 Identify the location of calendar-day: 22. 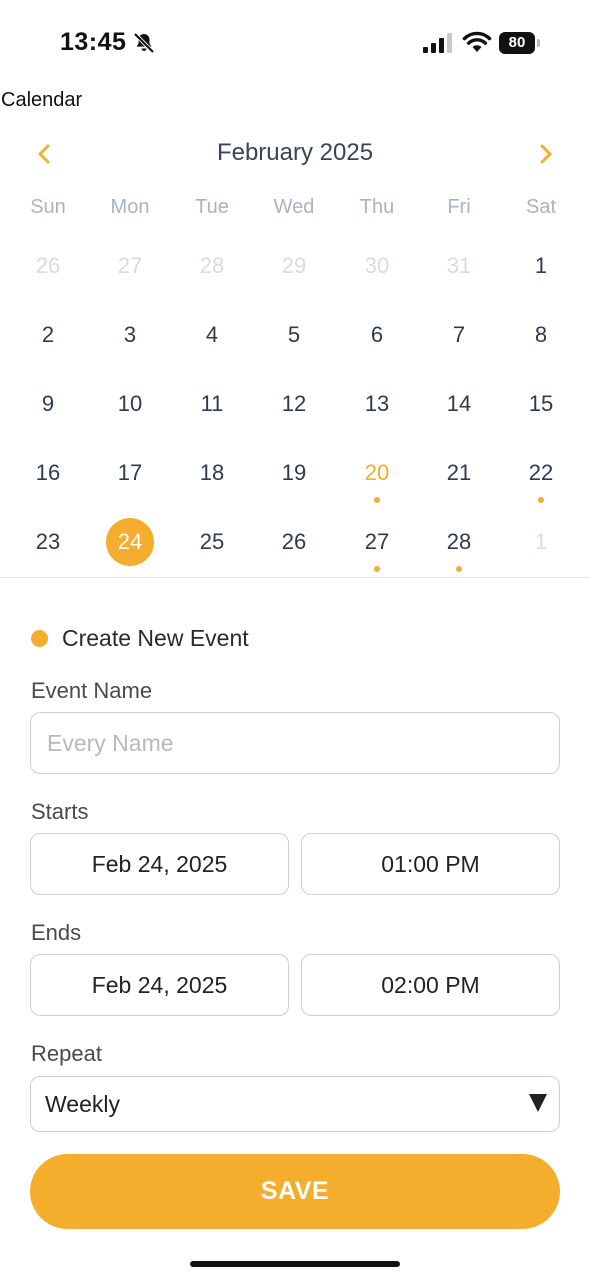
(541, 473).